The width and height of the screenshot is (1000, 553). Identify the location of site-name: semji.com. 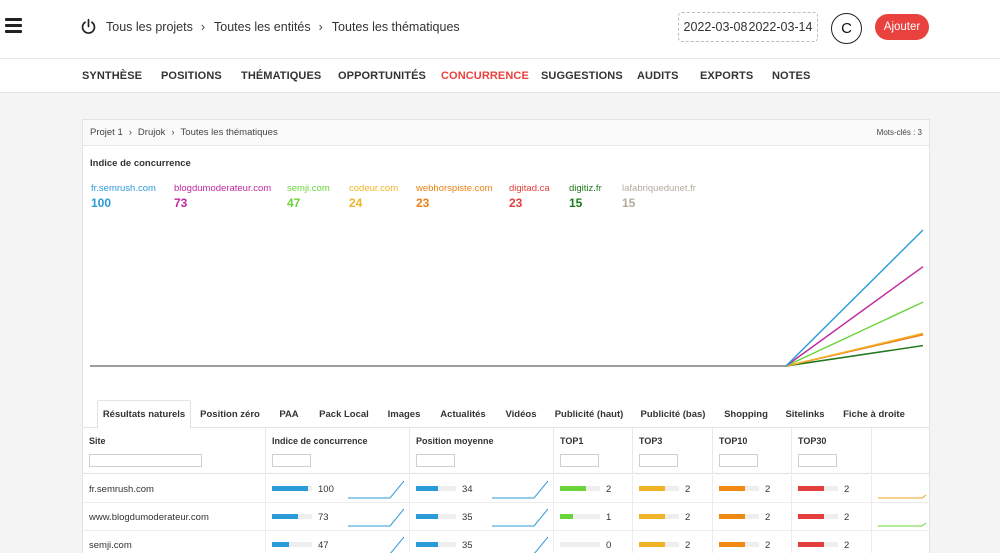
(110, 545).